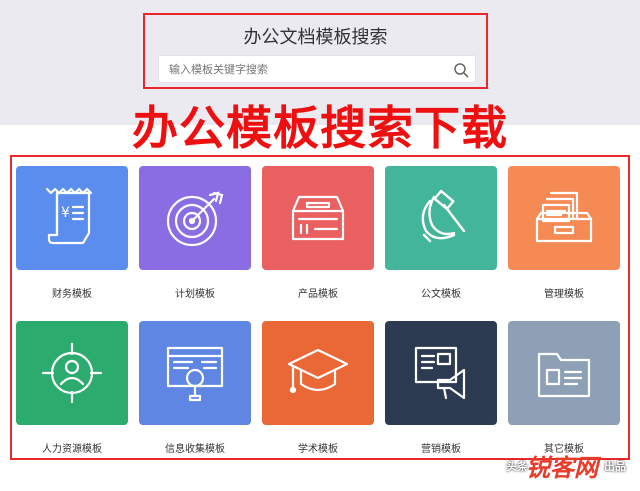  Describe the element at coordinates (615, 466) in the screenshot. I see `watermark-suffix: 出品` at that location.